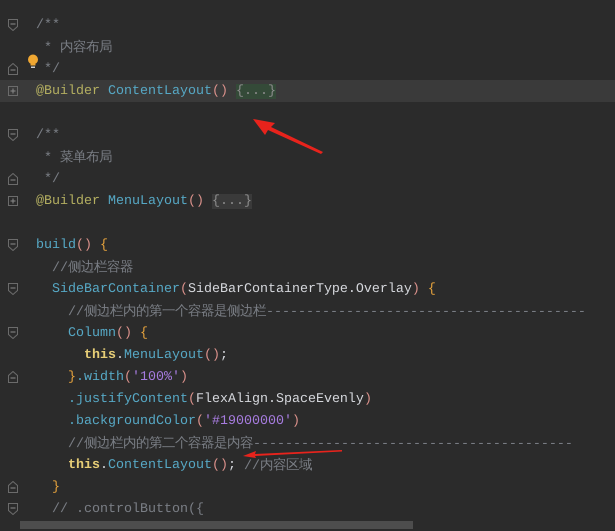 This screenshot has width=615, height=531. Describe the element at coordinates (127, 399) in the screenshot. I see `code-identifier: .justifyContent` at that location.